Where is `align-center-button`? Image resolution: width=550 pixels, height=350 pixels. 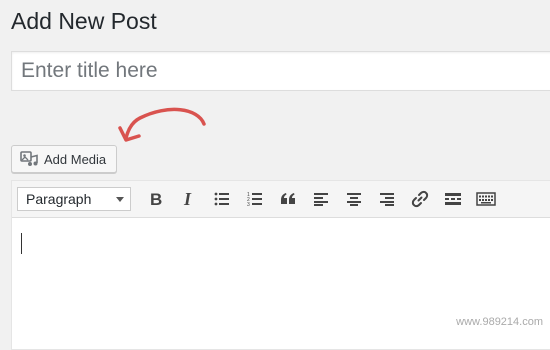
align-center-button is located at coordinates (353, 199).